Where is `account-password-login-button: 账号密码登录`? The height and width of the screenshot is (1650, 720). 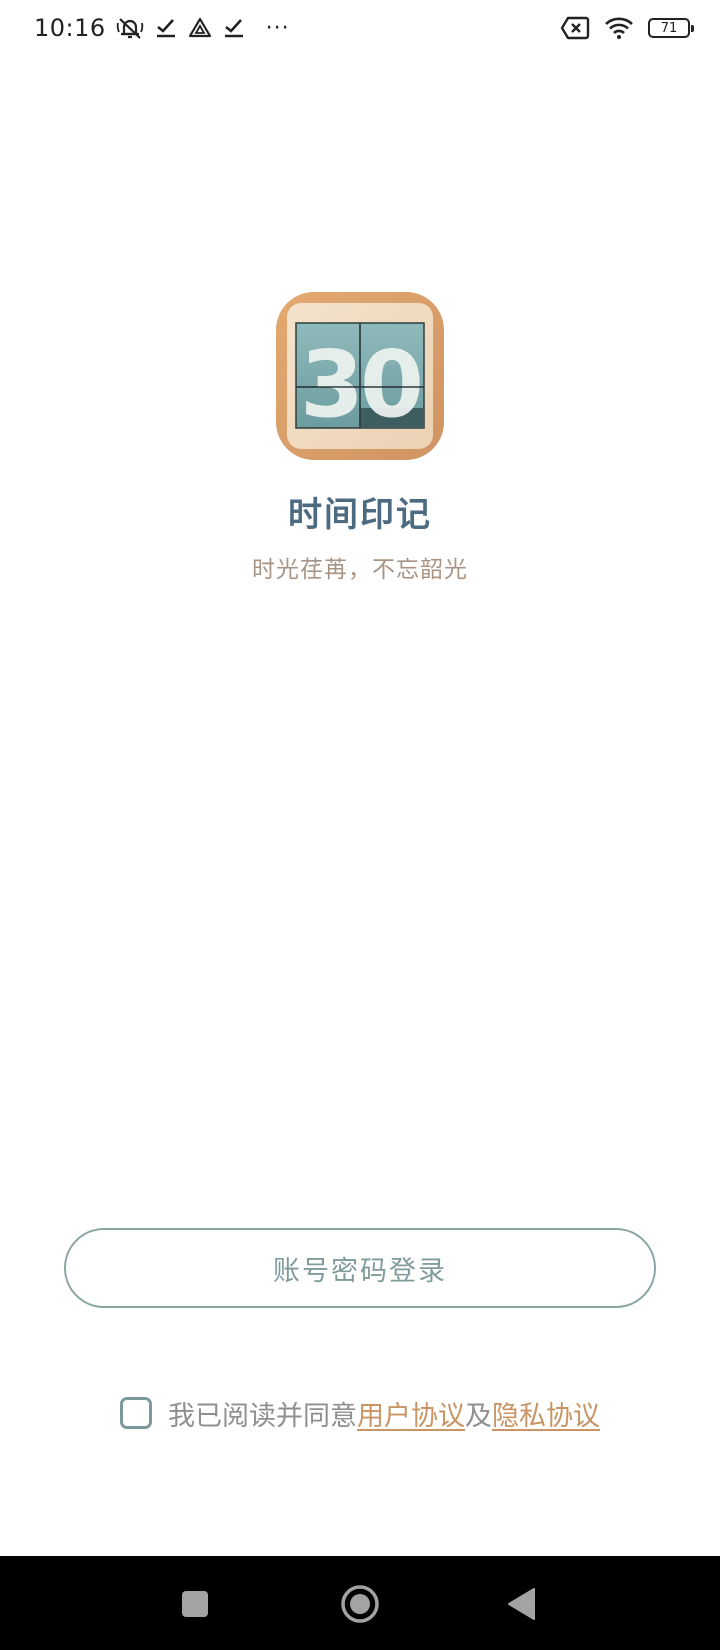 account-password-login-button: 账号密码登录 is located at coordinates (360, 1268).